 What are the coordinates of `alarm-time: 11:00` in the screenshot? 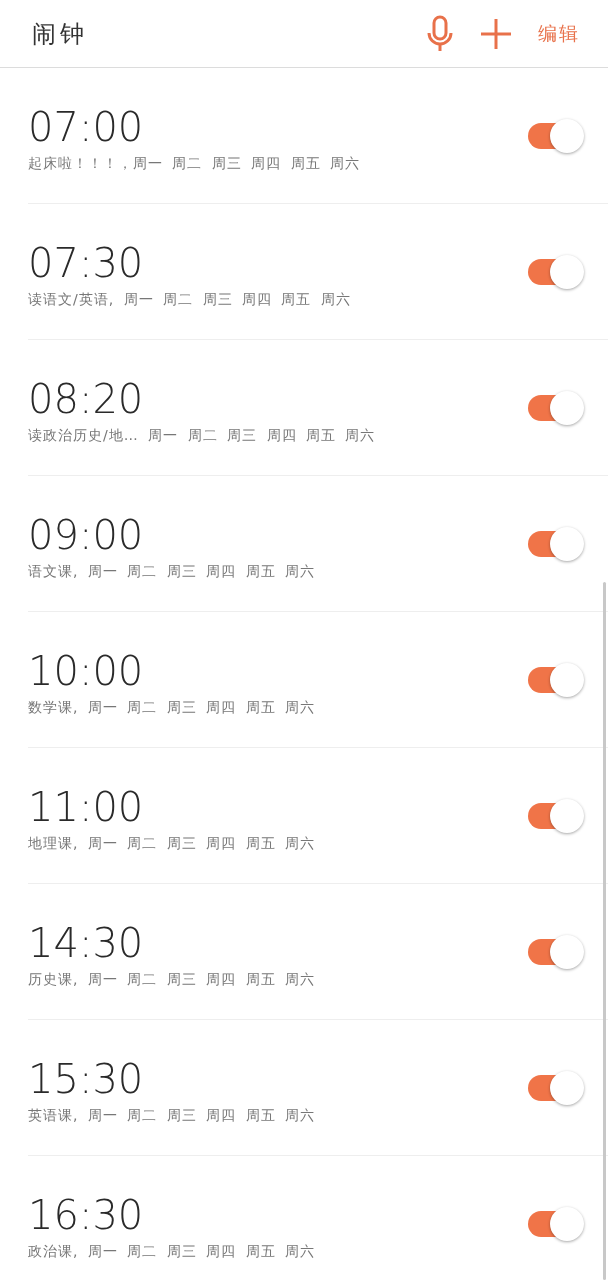 It's located at (86, 806).